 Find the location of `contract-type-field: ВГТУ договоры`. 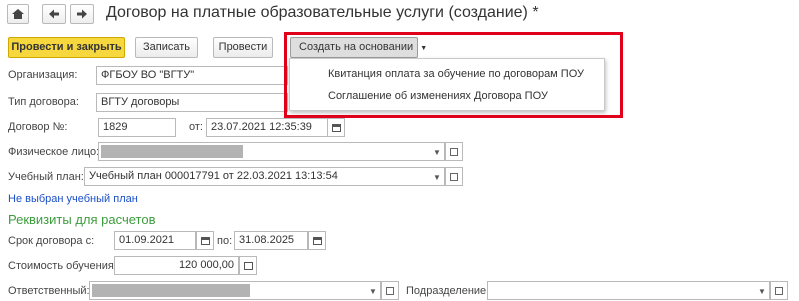

contract-type-field: ВГТУ договоры is located at coordinates (192, 102).